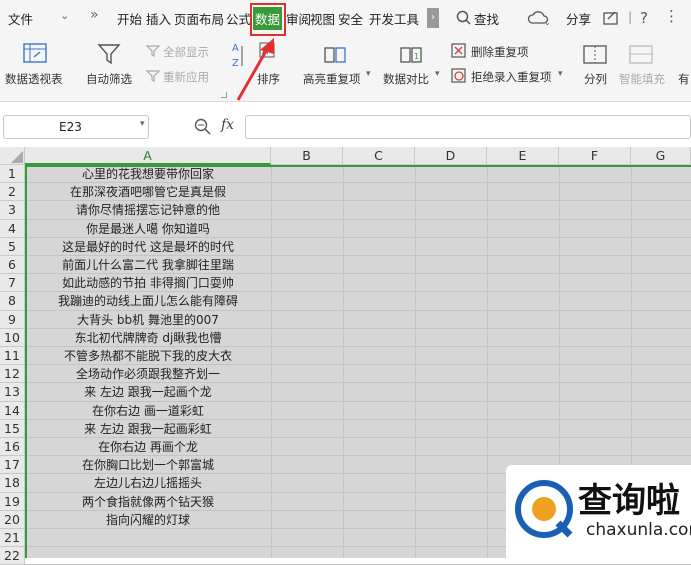 The width and height of the screenshot is (691, 565). Describe the element at coordinates (20, 18) in the screenshot. I see `file-menu: 文件` at that location.